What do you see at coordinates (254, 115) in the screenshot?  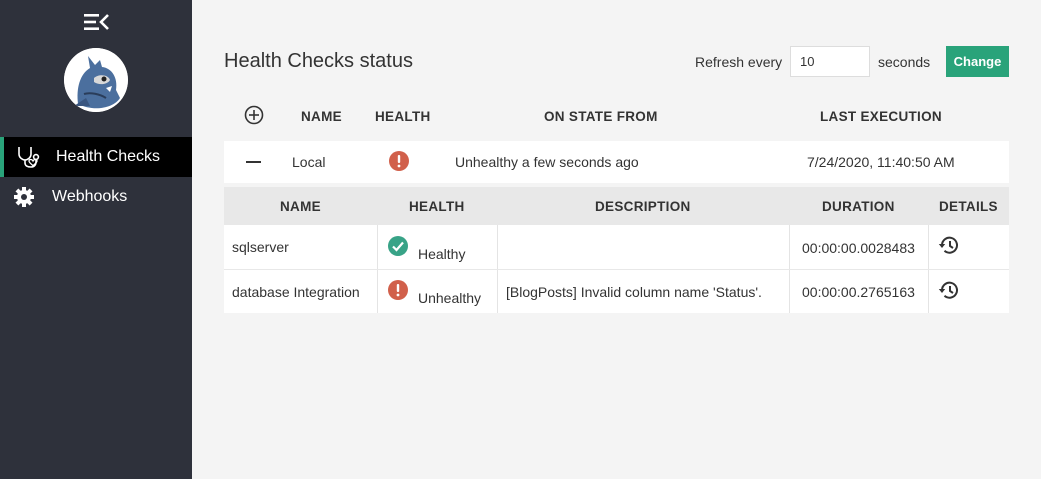 I see `expand-all-icon` at bounding box center [254, 115].